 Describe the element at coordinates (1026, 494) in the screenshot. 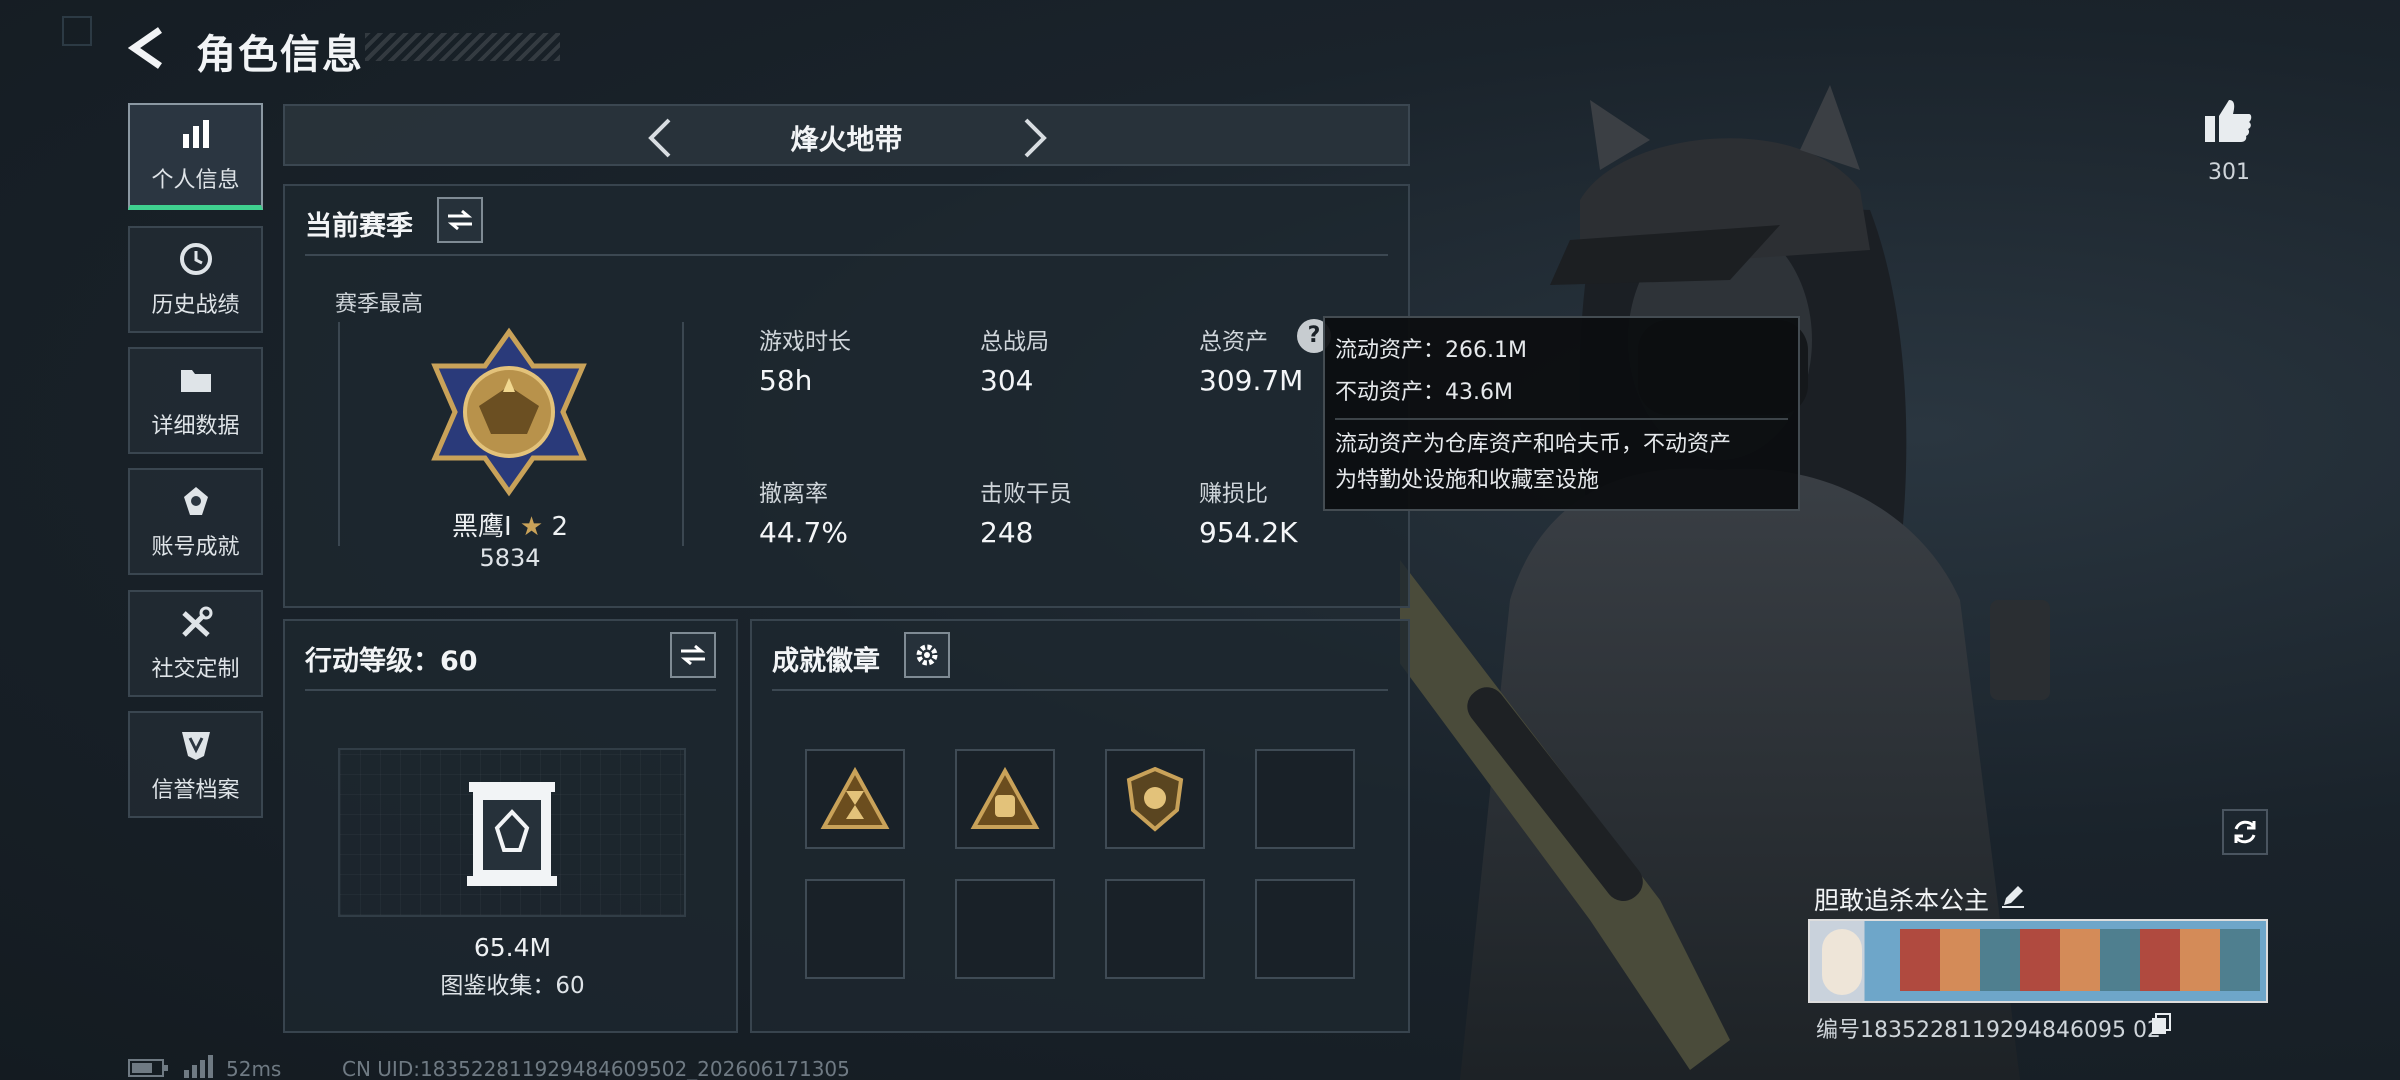

I see `stat-label-kills: 击败干员` at that location.